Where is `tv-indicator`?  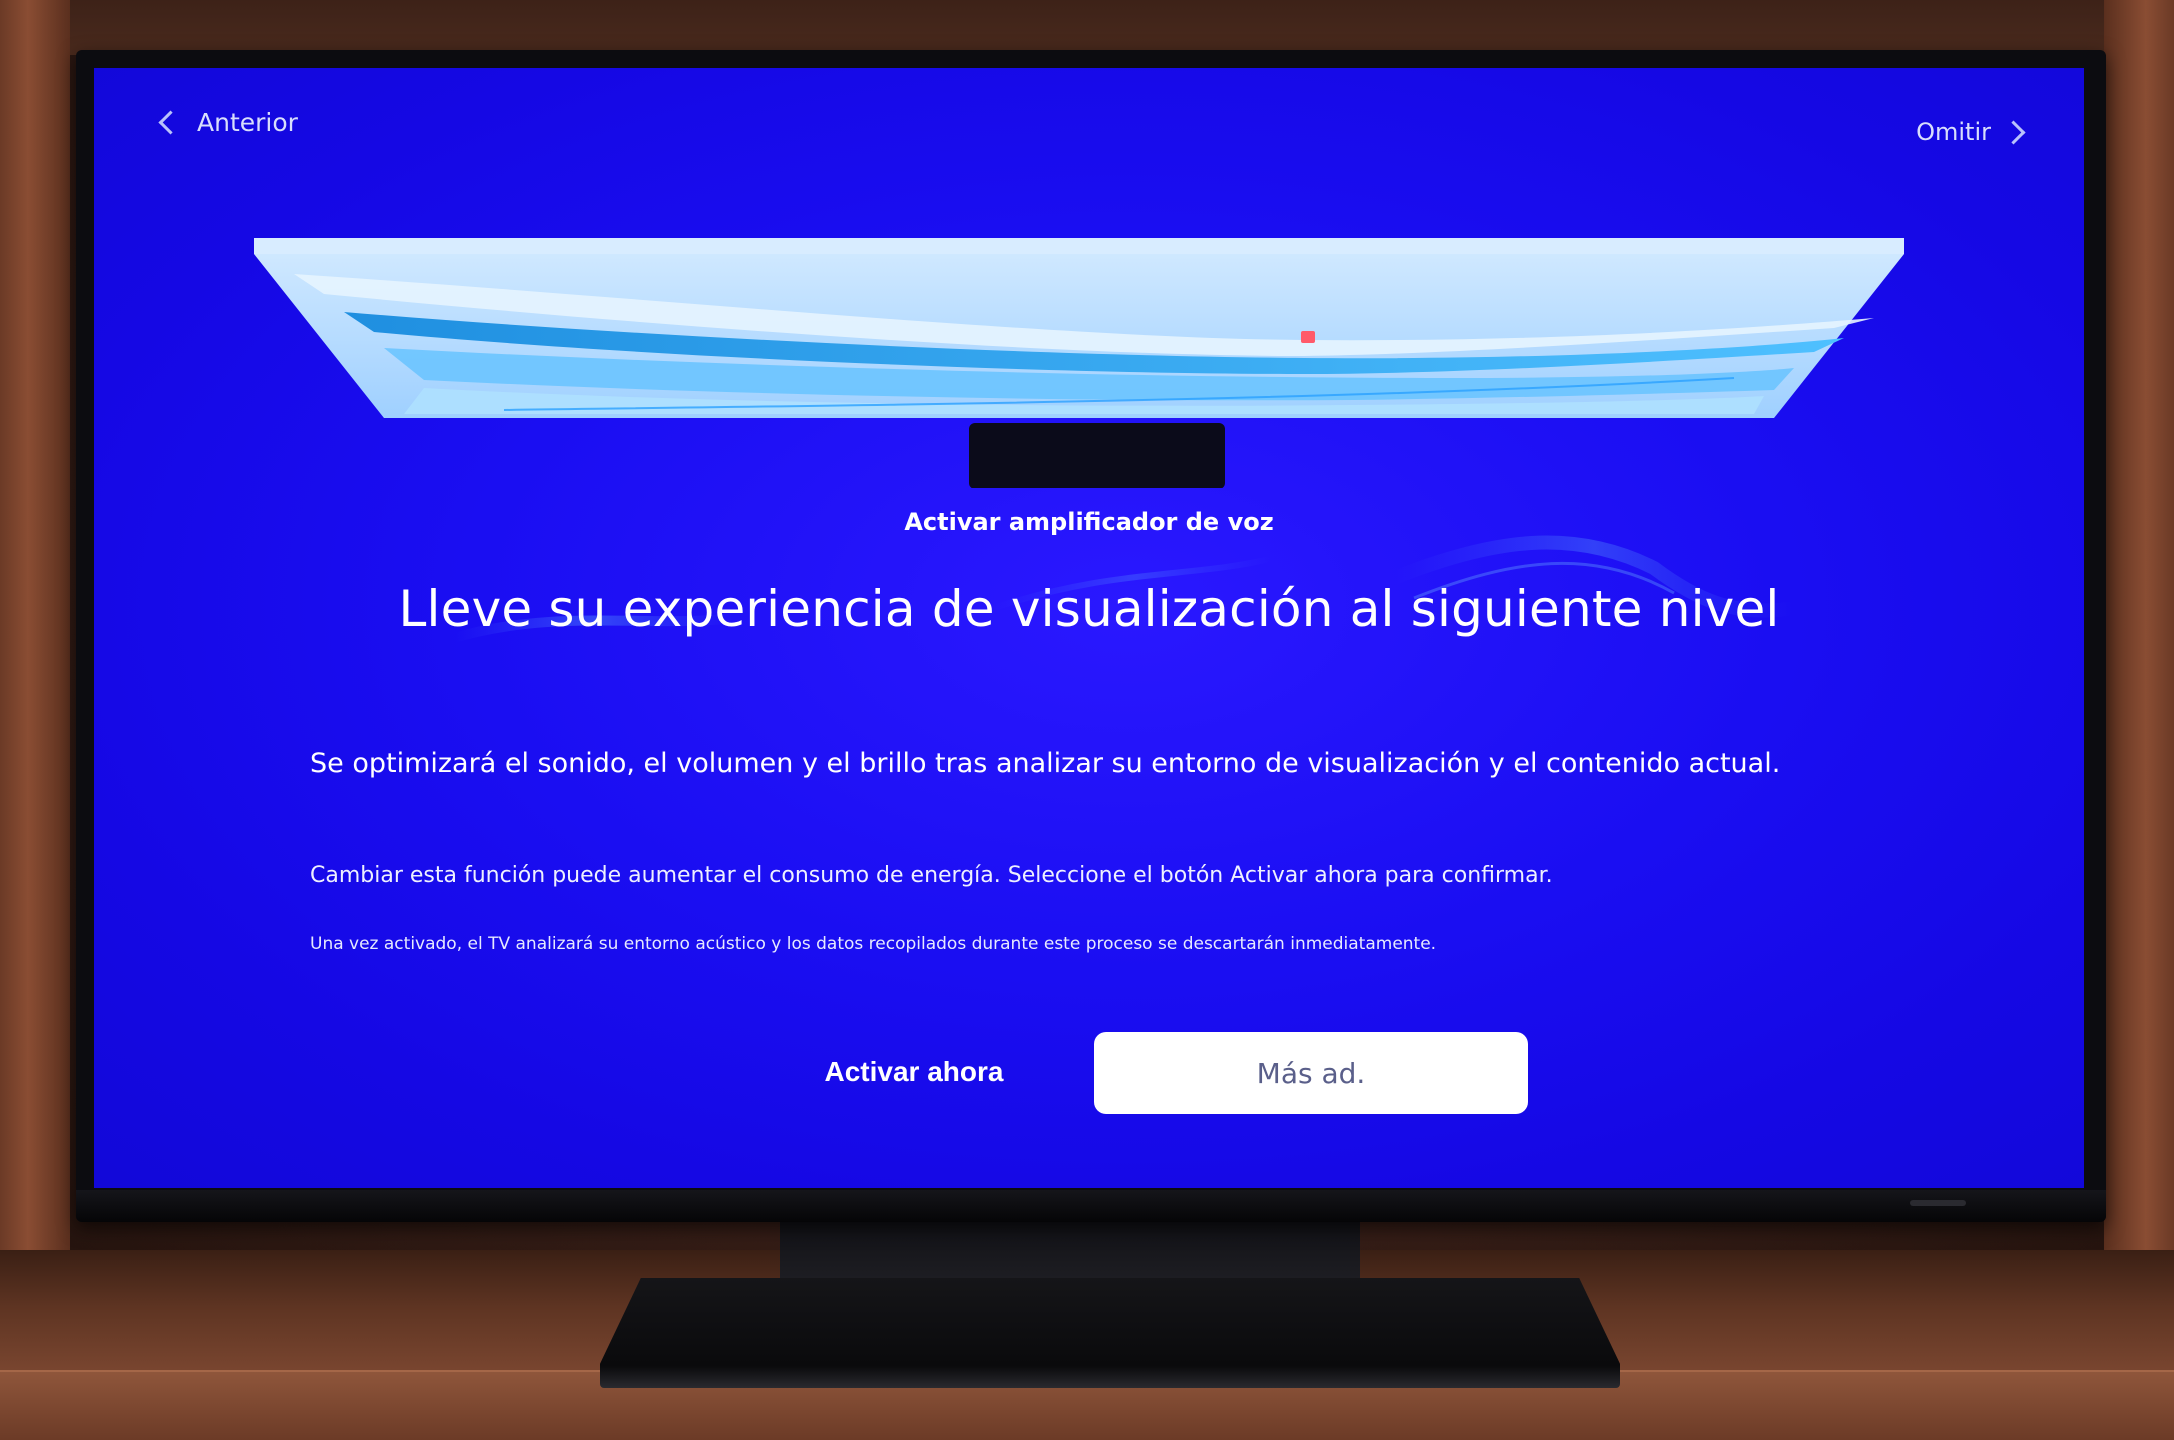 tv-indicator is located at coordinates (1938, 1203).